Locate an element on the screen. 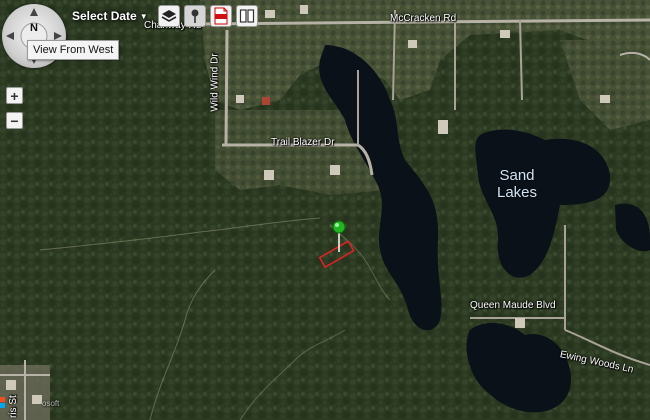 This screenshot has width=650, height=420. road-label-queen-maude: Queen Maude Blvd is located at coordinates (513, 305).